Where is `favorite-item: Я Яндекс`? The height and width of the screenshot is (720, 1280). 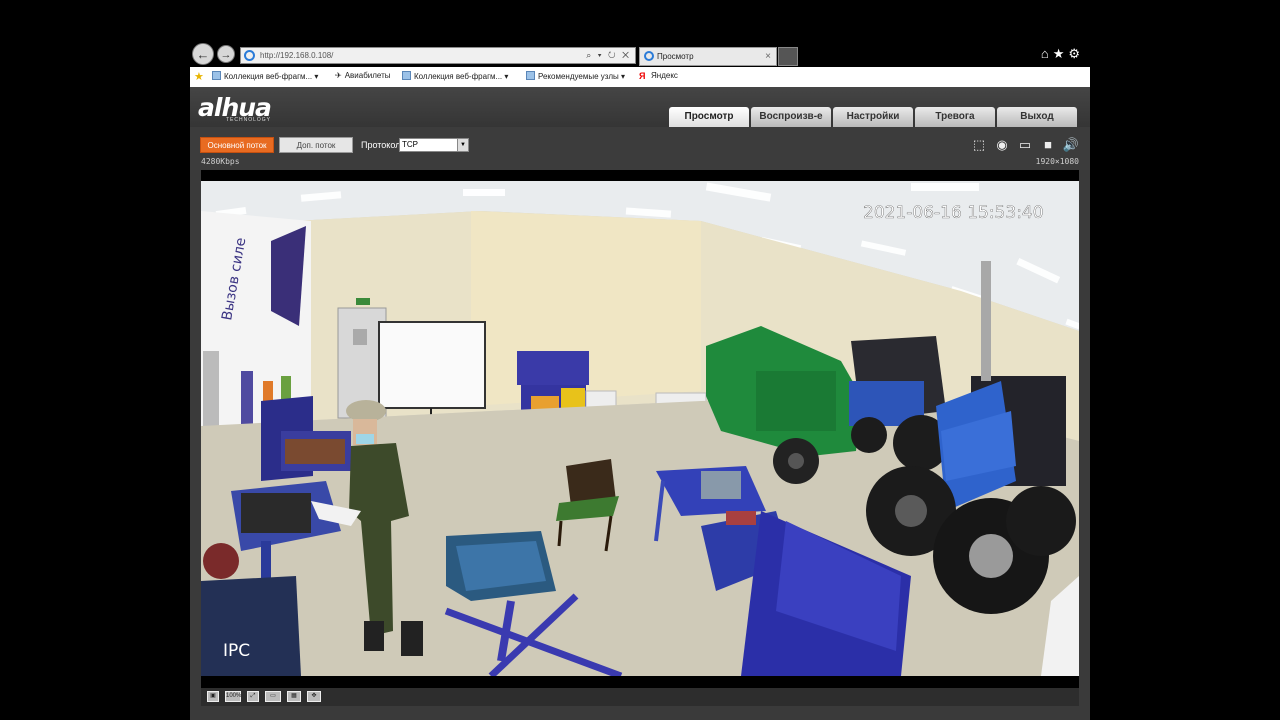
favorite-item: Я Яндекс is located at coordinates (658, 76).